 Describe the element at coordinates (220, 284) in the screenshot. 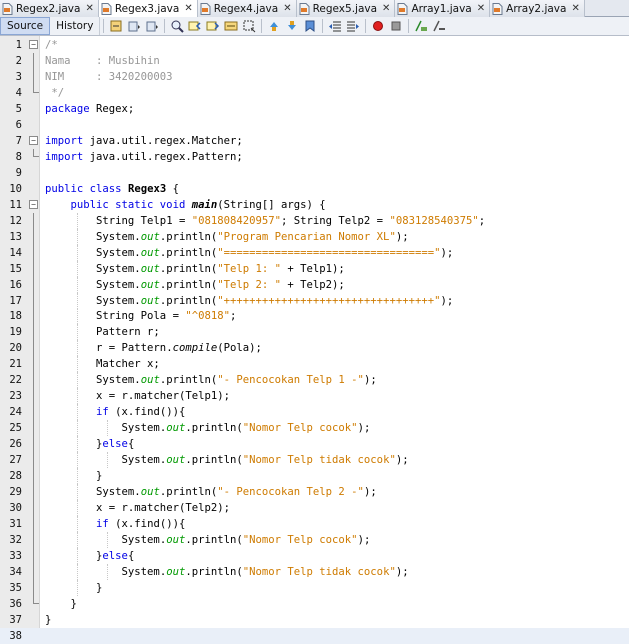

I see `code-text: System.out.println("Telp 2: " + Telp2);` at that location.